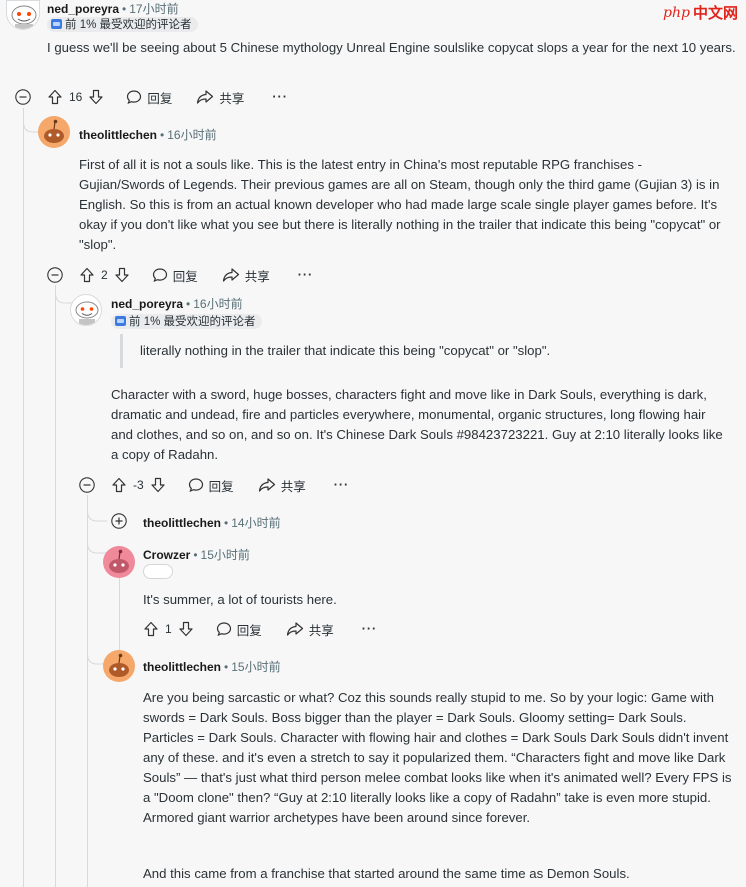  Describe the element at coordinates (158, 571) in the screenshot. I see `flair-badge` at that location.